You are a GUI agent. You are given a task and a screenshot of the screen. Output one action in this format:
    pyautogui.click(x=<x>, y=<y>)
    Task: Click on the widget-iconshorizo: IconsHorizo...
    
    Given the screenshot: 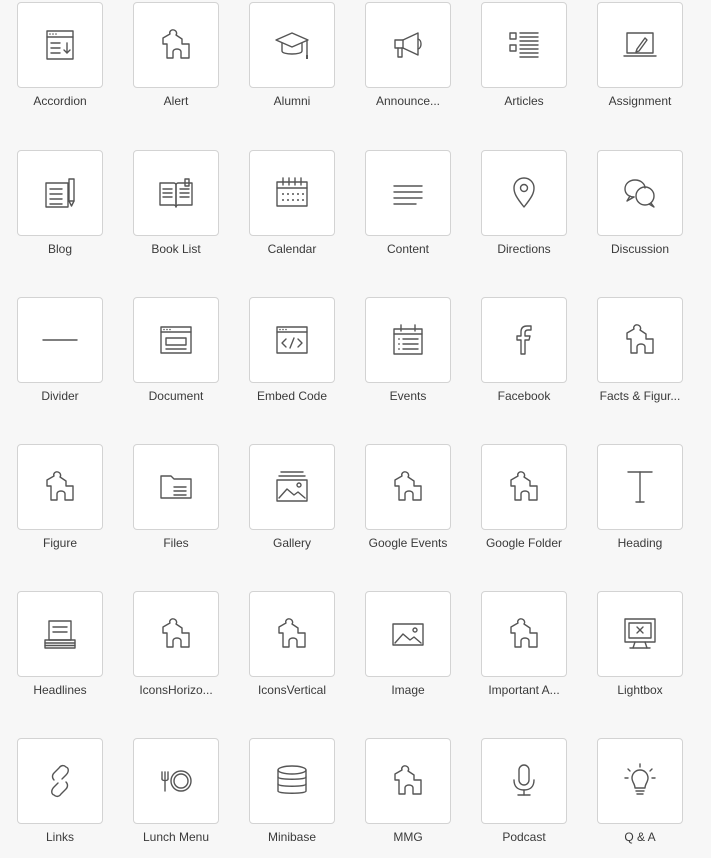 What is the action you would take?
    pyautogui.click(x=171, y=651)
    